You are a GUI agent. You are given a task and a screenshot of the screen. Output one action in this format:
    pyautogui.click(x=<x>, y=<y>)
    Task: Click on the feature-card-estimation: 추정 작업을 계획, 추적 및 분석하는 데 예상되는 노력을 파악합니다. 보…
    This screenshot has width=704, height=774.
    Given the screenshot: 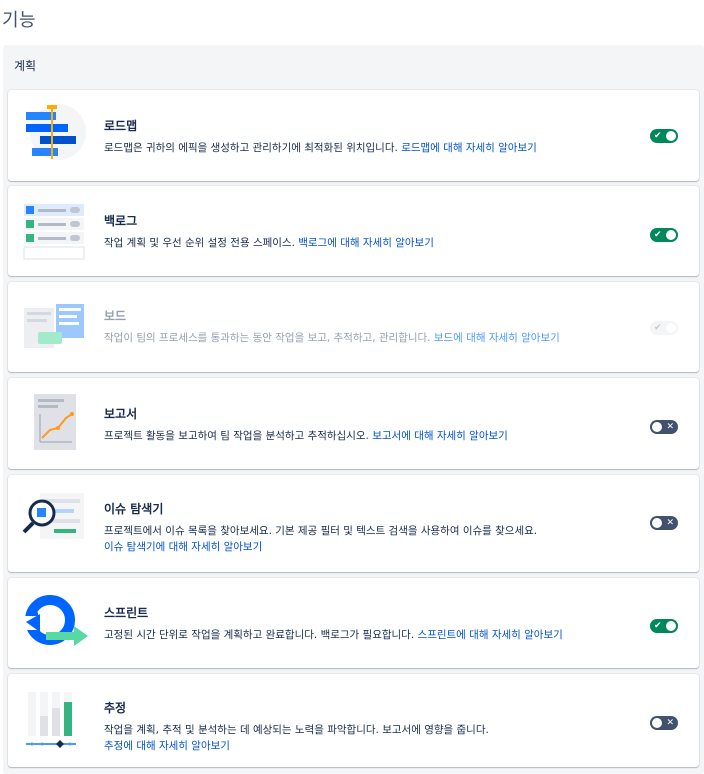 What is the action you would take?
    pyautogui.click(x=353, y=720)
    